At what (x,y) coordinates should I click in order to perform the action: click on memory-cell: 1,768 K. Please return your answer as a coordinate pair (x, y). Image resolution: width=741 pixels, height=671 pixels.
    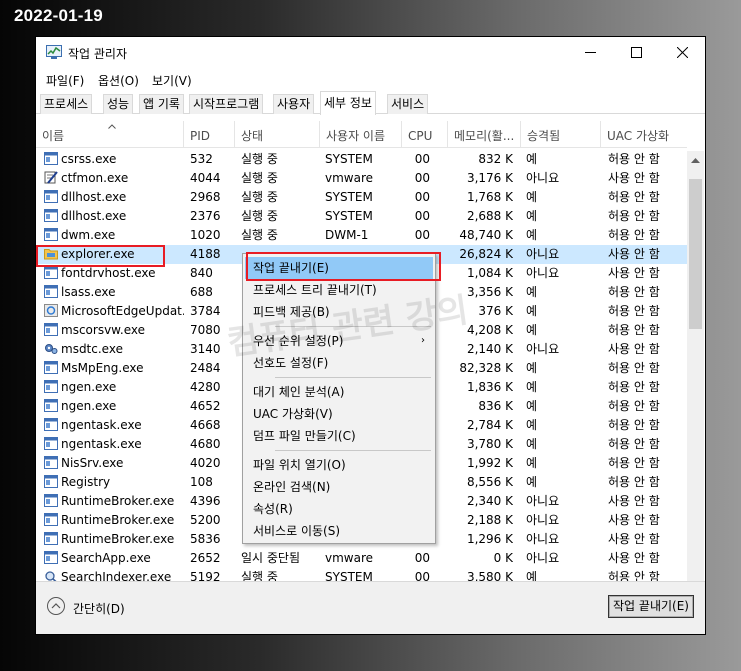
    Looking at the image, I should click on (489, 197).